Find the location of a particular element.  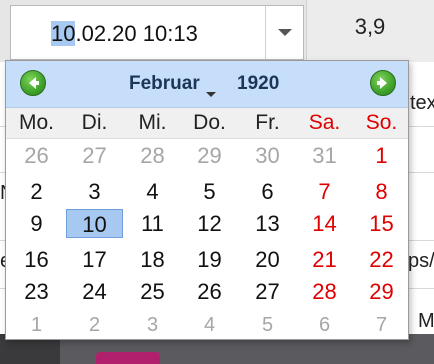

datetime-remaining-text: .02.20 10:13 is located at coordinates (136, 33).